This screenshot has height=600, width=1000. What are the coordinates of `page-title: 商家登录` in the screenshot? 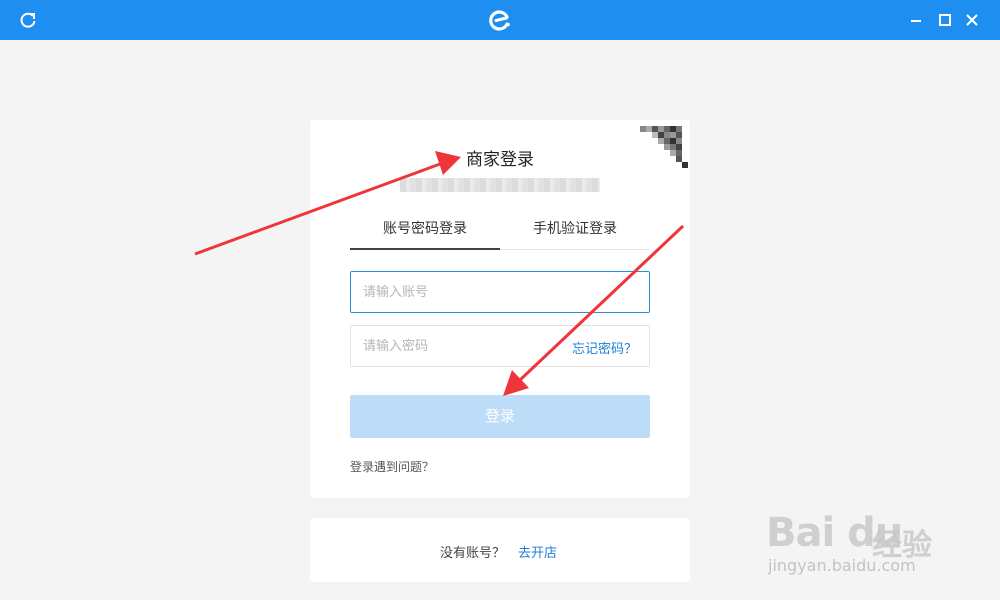 It's located at (500, 160).